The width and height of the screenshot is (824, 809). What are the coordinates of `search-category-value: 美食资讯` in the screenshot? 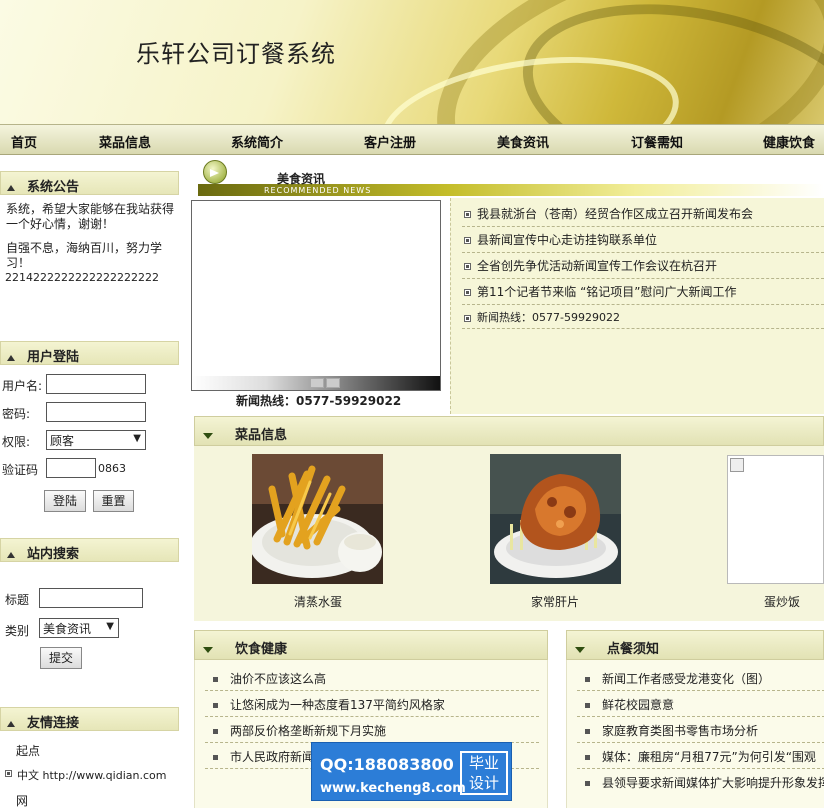 It's located at (67, 629).